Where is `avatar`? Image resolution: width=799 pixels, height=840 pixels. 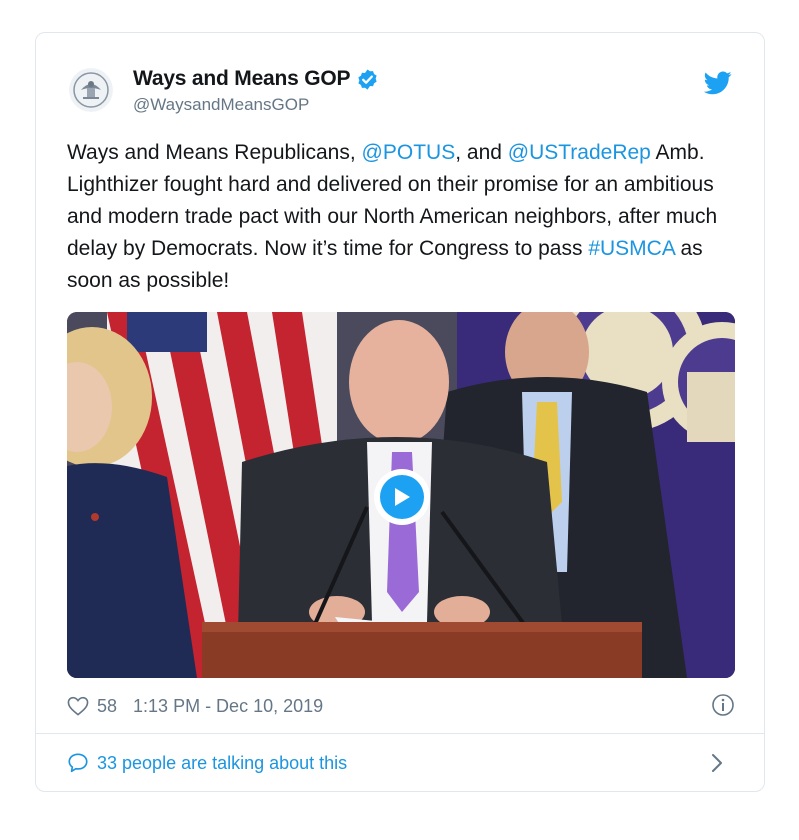
avatar is located at coordinates (91, 90).